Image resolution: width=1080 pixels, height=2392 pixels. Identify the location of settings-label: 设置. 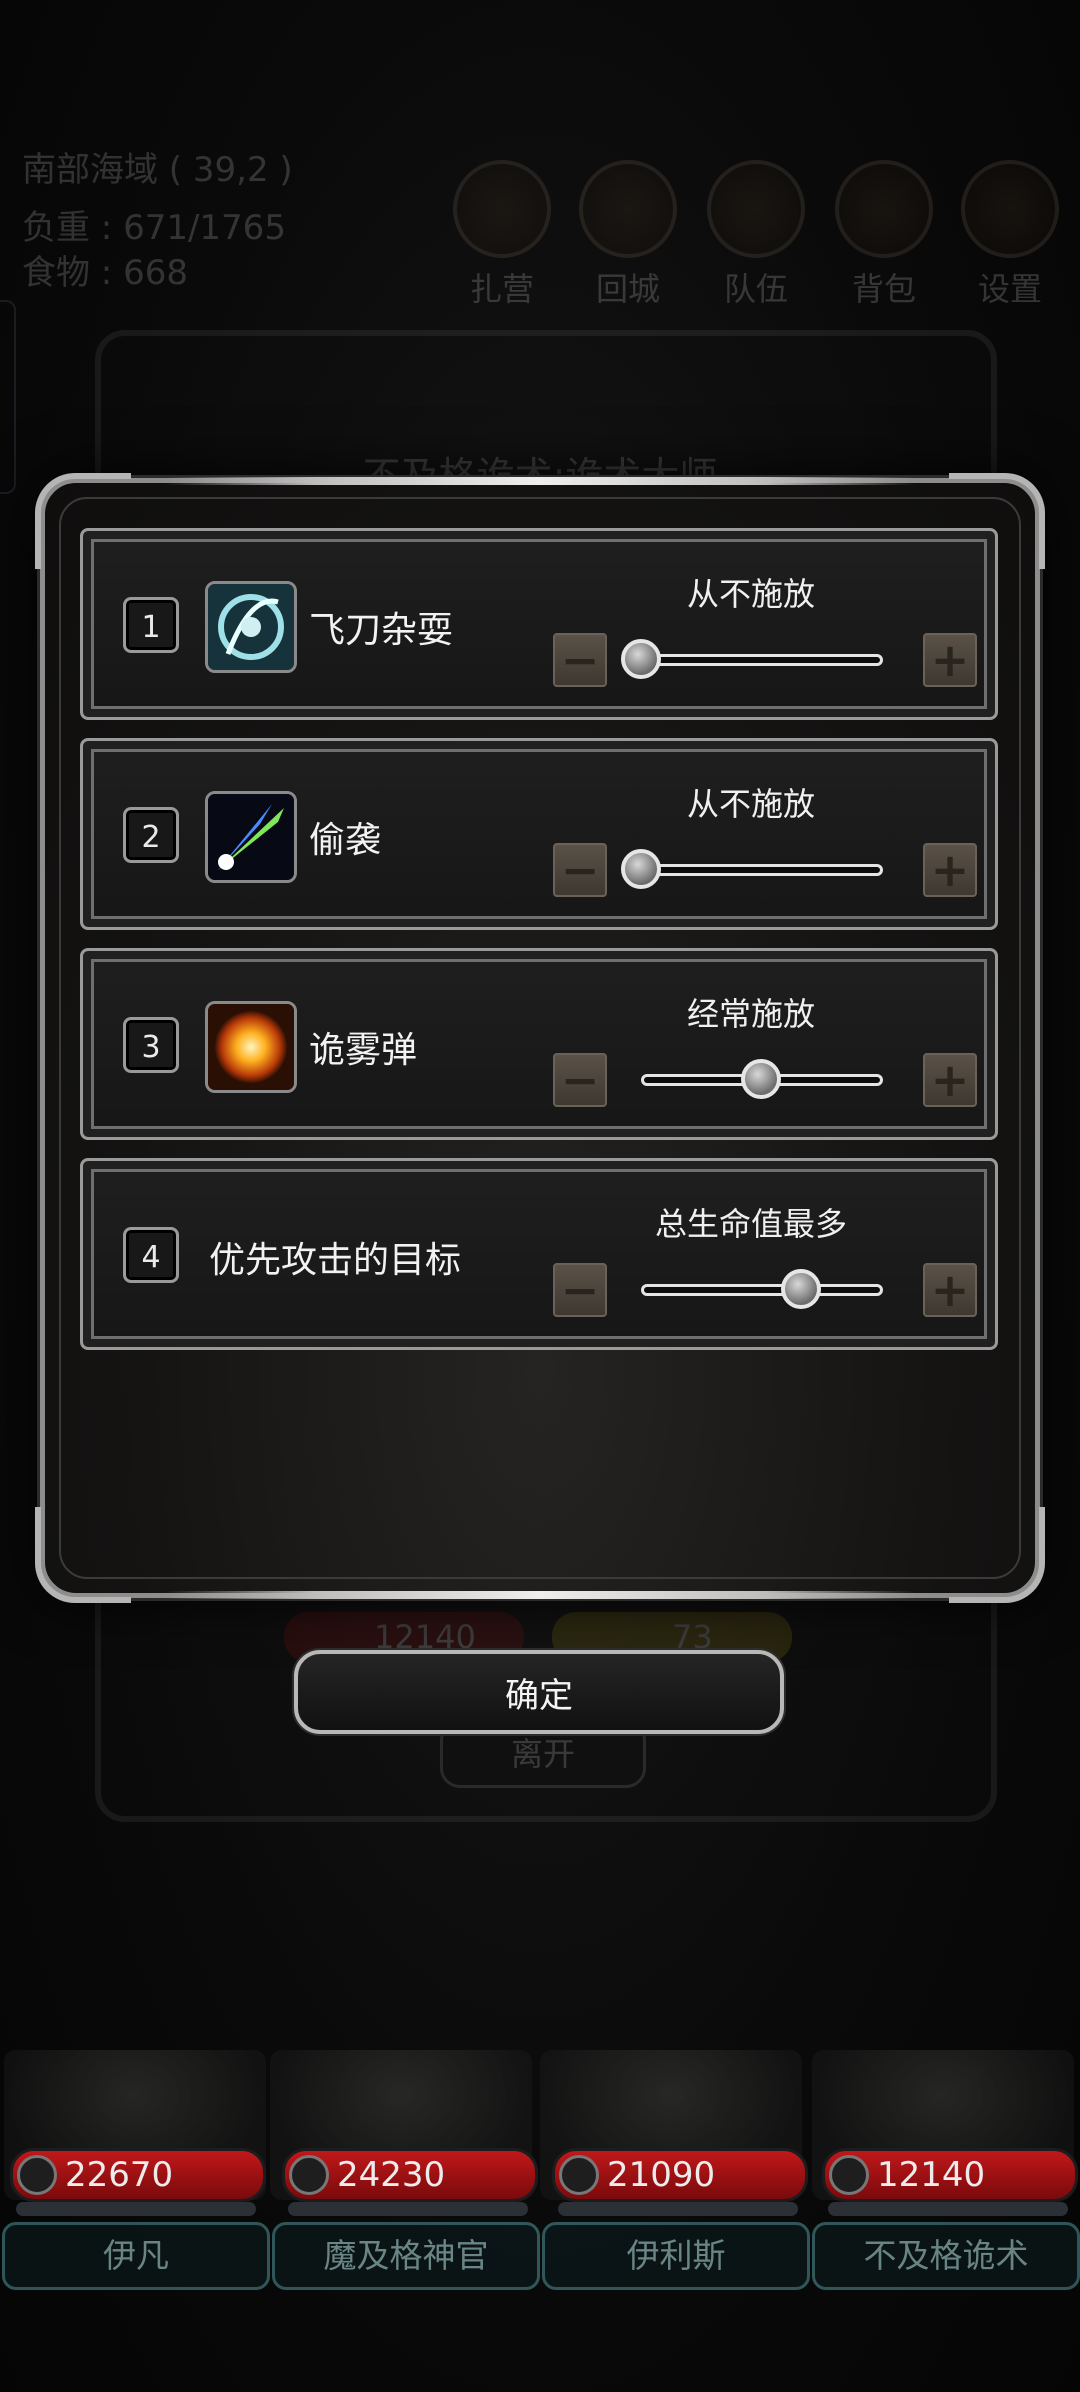
(1009, 289).